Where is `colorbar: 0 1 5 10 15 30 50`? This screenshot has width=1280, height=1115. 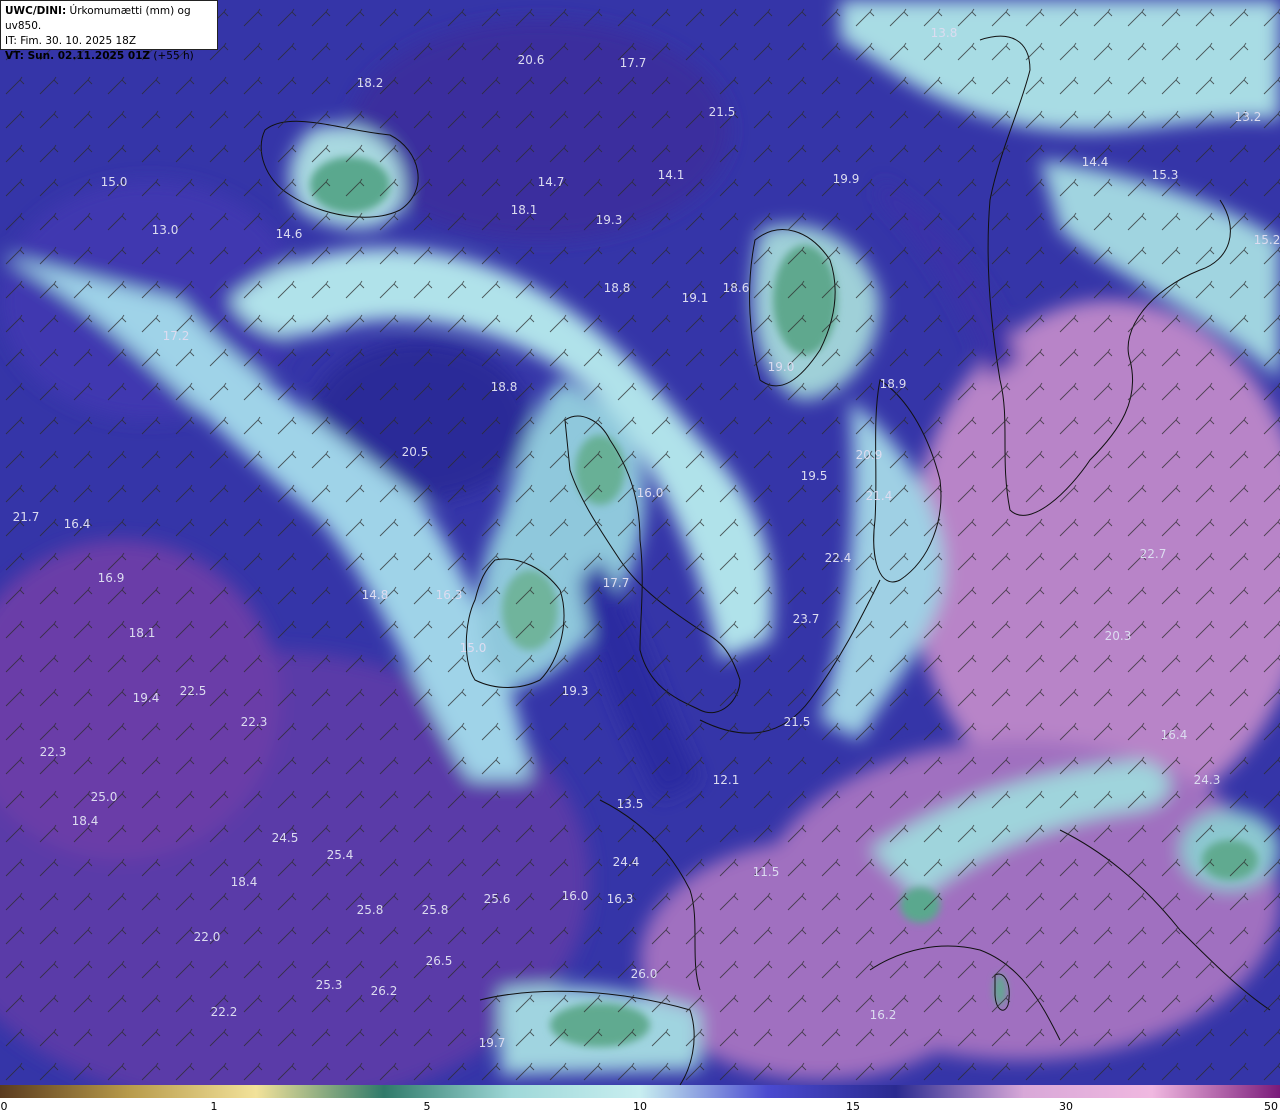 colorbar: 0 1 5 10 15 30 50 is located at coordinates (640, 1100).